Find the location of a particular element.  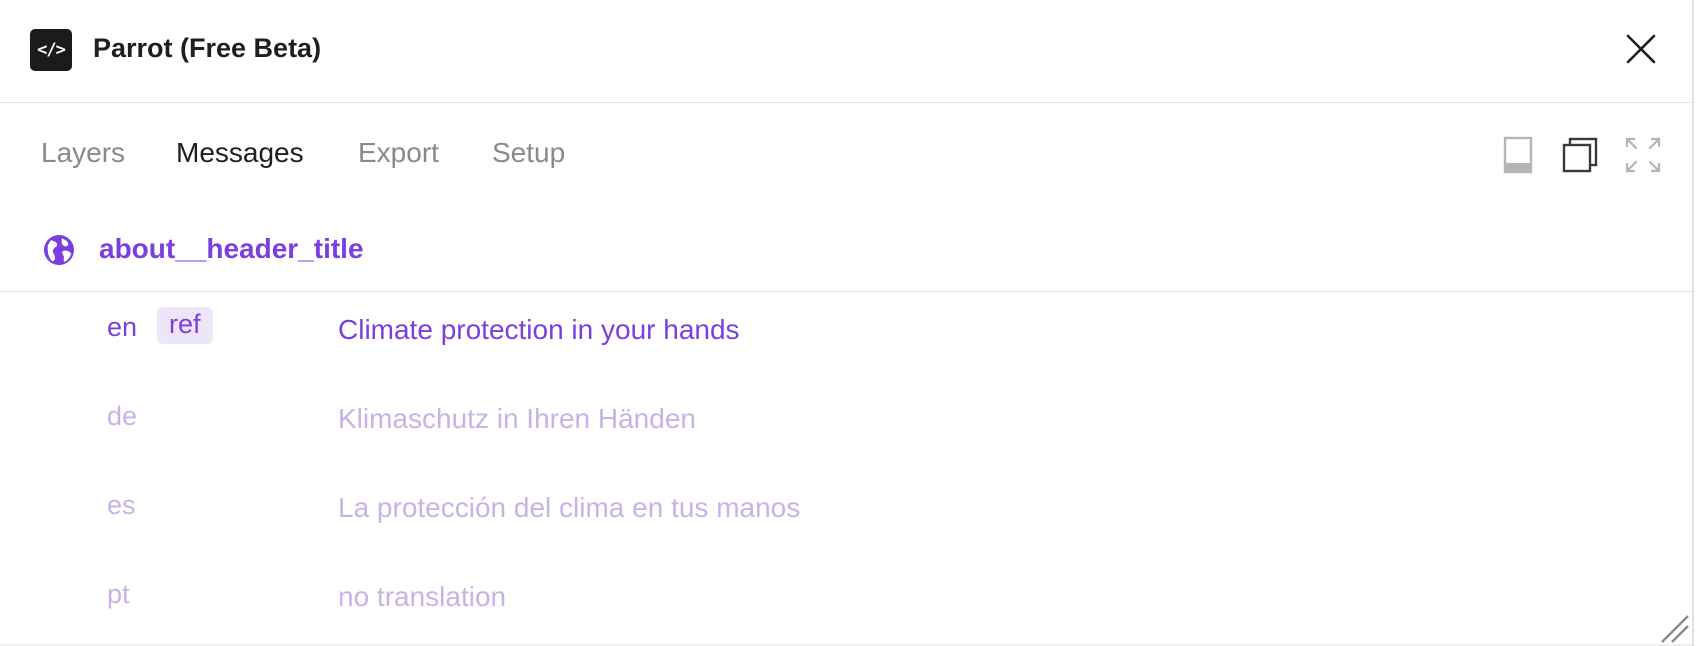

panel-view-icon is located at coordinates (1518, 155).